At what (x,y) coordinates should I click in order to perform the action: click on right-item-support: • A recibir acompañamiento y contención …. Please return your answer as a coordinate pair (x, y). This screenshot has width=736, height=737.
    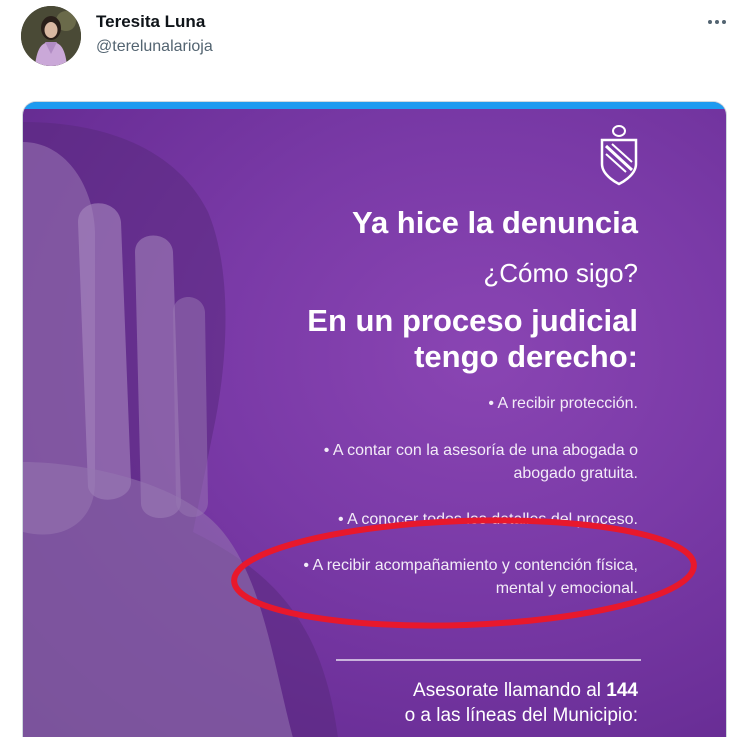
    Looking at the image, I should click on (470, 577).